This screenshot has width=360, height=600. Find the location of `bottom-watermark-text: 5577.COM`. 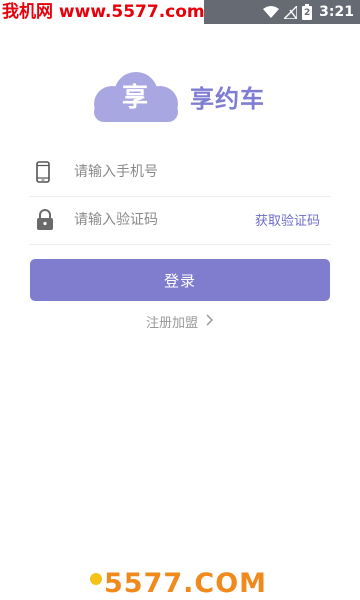

bottom-watermark-text: 5577.COM is located at coordinates (186, 583).